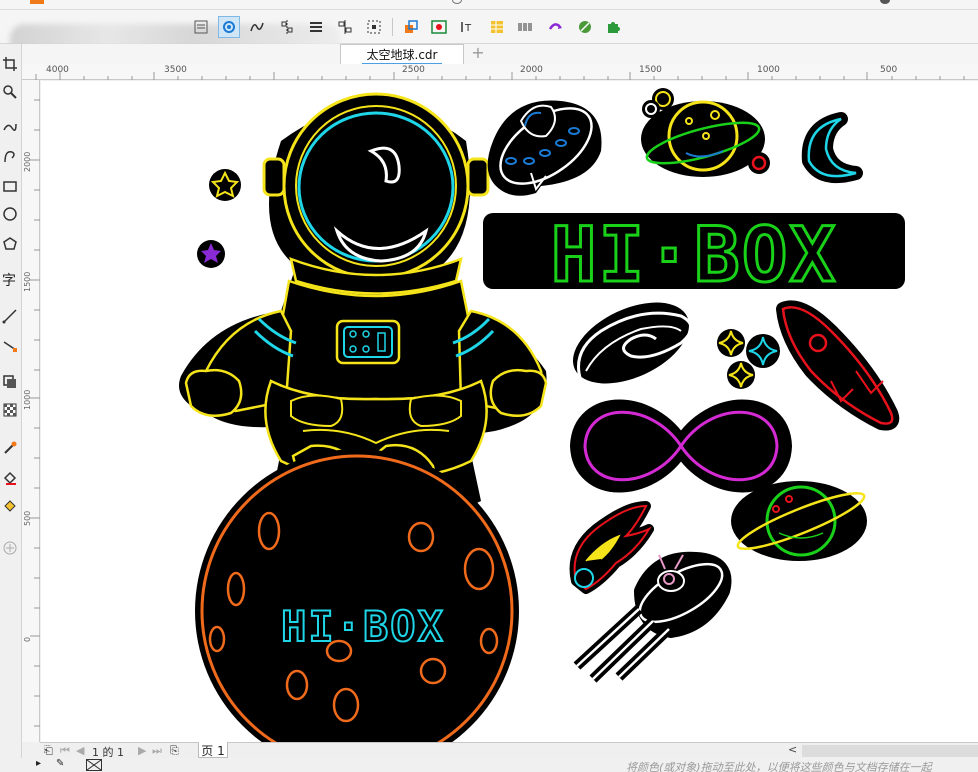 The height and width of the screenshot is (772, 978). What do you see at coordinates (10, 316) in the screenshot?
I see `dimension-tool-icon` at bounding box center [10, 316].